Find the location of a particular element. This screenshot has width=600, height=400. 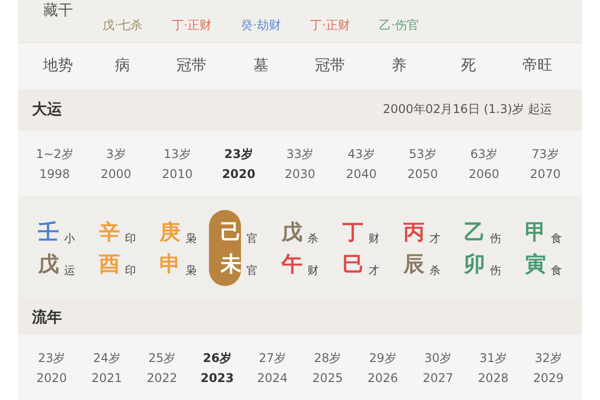

age-label: 27岁 is located at coordinates (272, 359).